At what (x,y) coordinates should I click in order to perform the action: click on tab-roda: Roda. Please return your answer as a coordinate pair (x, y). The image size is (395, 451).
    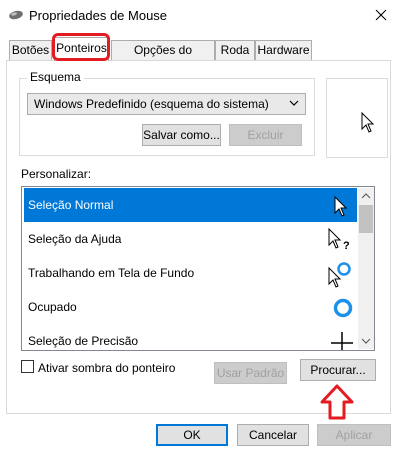
    Looking at the image, I should click on (235, 50).